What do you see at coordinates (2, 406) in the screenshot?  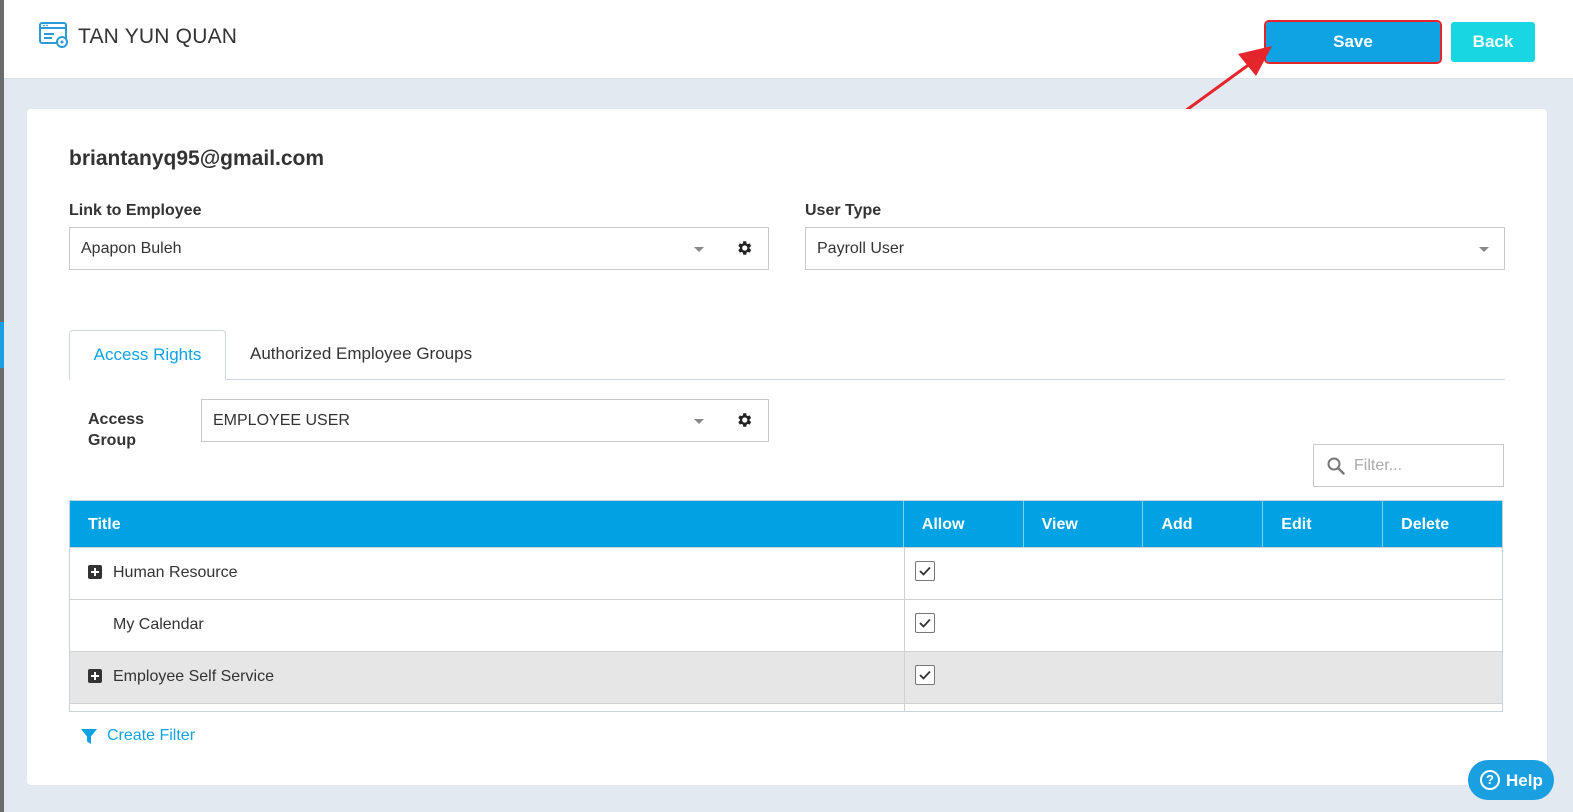 I see `left-sidebar-edge` at bounding box center [2, 406].